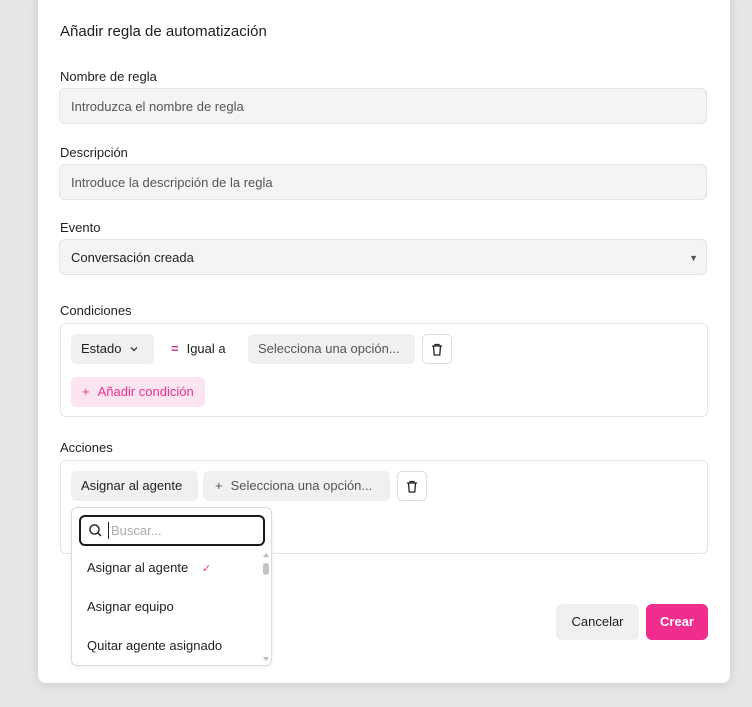 Image resolution: width=752 pixels, height=707 pixels. I want to click on modal-title: Añadir regla de automatización, so click(163, 31).